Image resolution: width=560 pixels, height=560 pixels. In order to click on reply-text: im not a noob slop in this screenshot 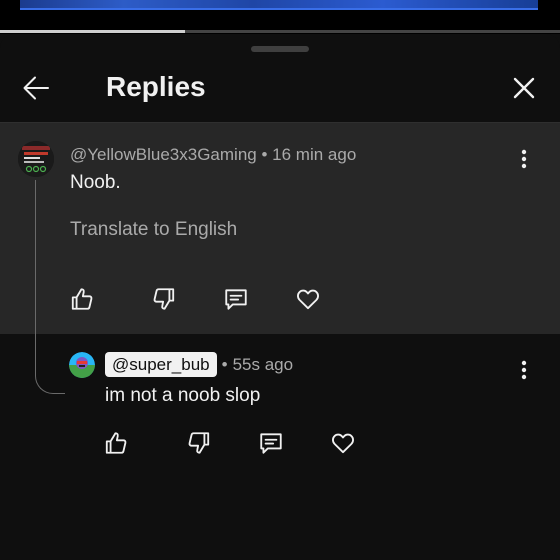, I will do `click(183, 395)`.